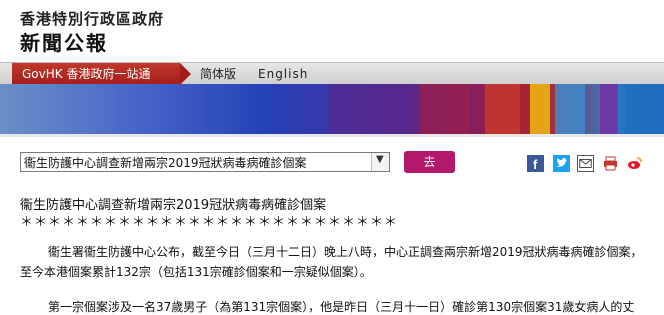 The image size is (664, 315). I want to click on english-link: English, so click(283, 74).